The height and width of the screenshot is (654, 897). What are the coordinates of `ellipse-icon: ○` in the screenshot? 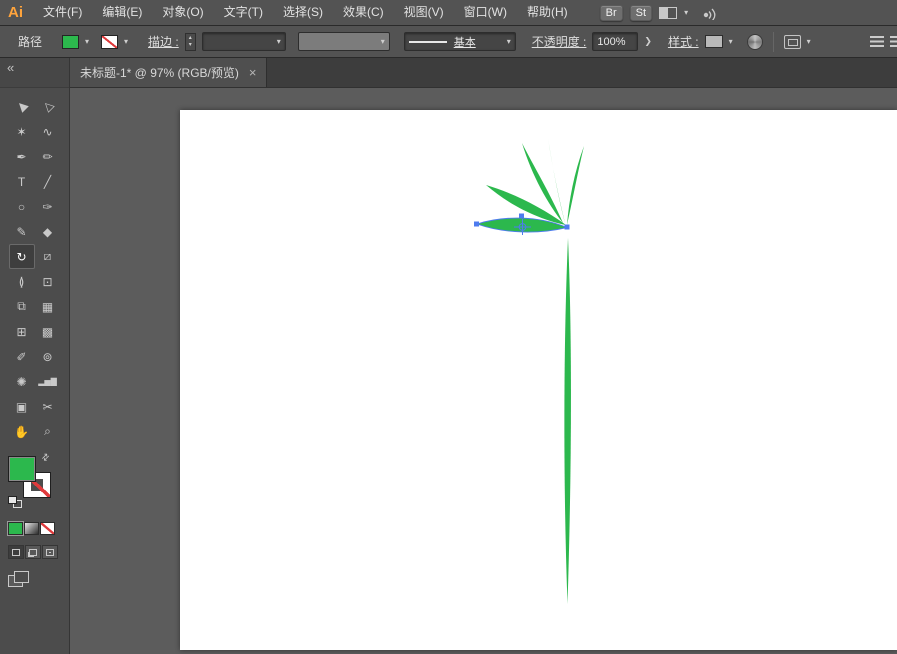 It's located at (21, 206).